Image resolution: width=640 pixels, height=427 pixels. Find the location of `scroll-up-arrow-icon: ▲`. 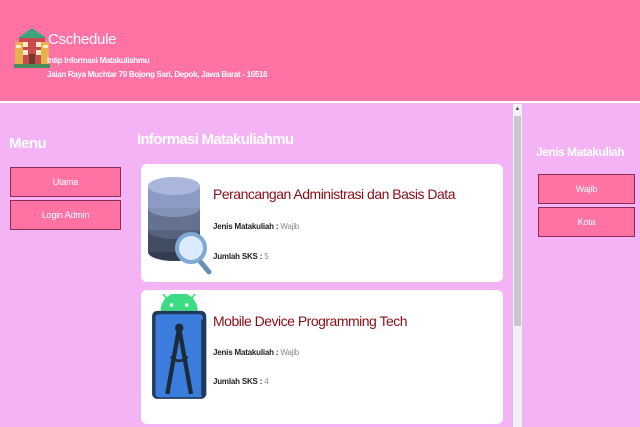

scroll-up-arrow-icon: ▲ is located at coordinates (517, 109).